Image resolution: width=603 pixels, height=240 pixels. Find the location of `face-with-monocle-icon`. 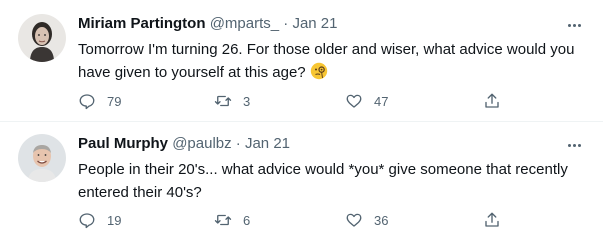

face-with-monocle-icon is located at coordinates (319, 71).